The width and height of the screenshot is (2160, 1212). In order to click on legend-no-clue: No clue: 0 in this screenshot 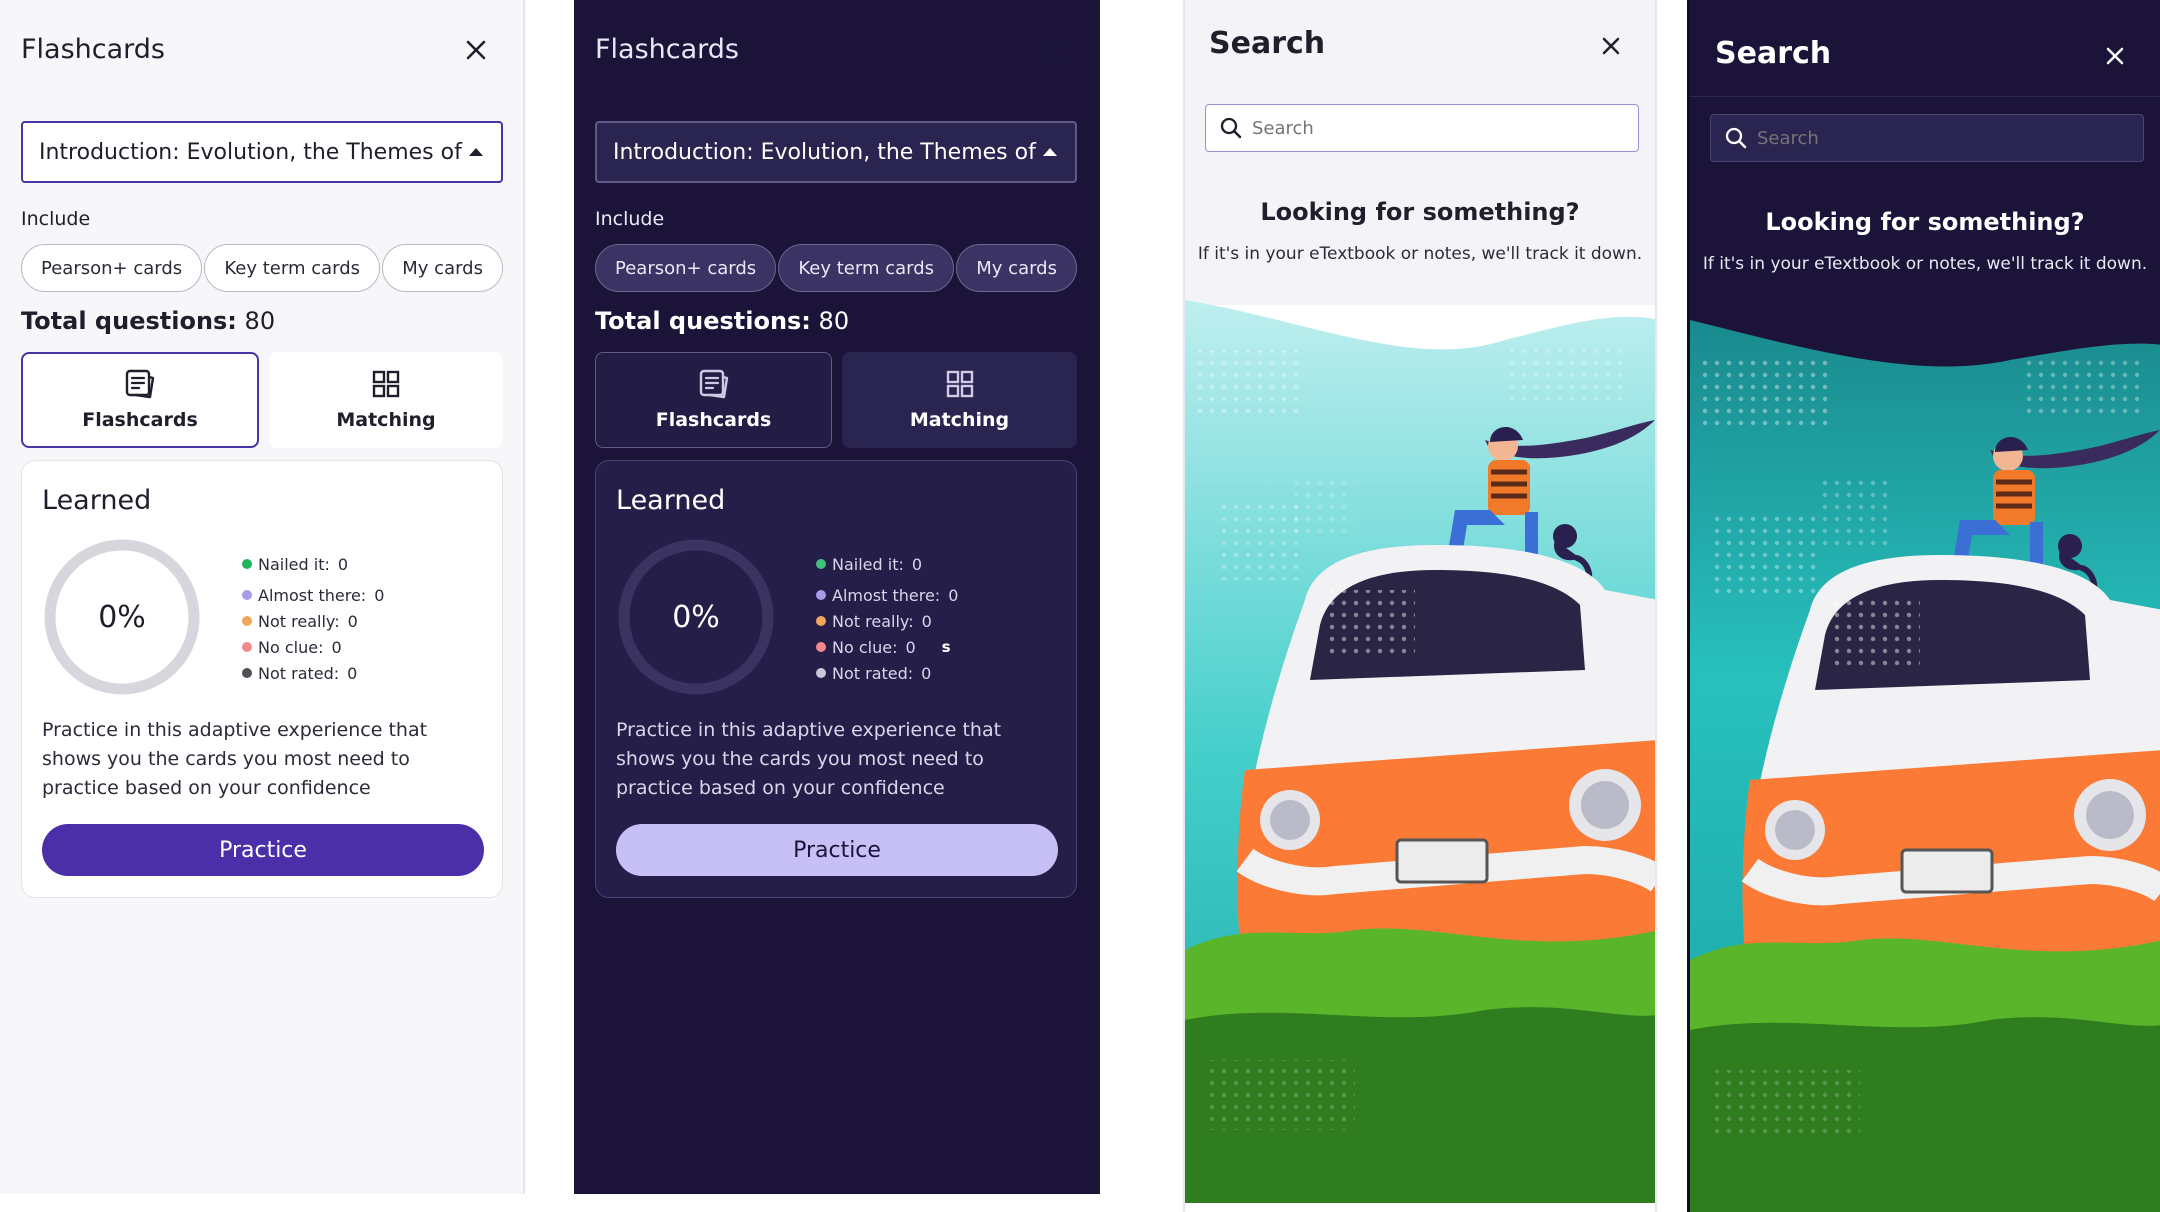, I will do `click(313, 647)`.